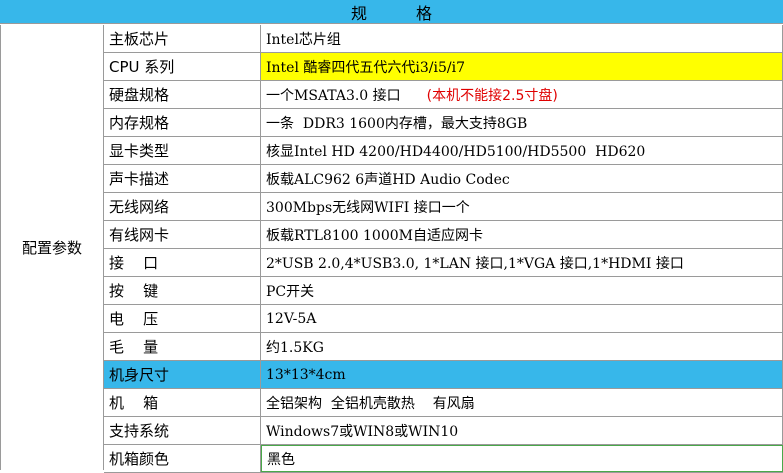 The image size is (783, 473). Describe the element at coordinates (182, 430) in the screenshot. I see `spec-label: 支持系统` at that location.